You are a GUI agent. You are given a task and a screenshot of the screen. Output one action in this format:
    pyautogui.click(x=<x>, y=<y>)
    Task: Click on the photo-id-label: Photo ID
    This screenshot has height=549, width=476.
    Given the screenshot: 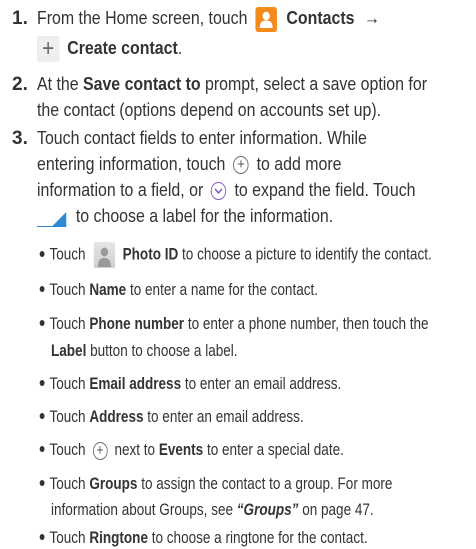 What is the action you would take?
    pyautogui.click(x=150, y=254)
    